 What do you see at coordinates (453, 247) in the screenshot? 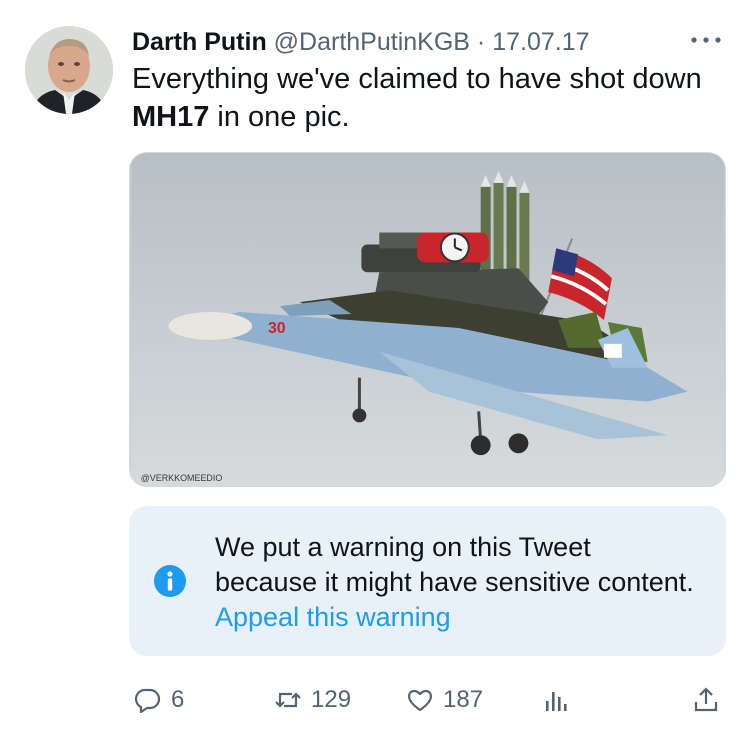
I see `bomb-graphic` at bounding box center [453, 247].